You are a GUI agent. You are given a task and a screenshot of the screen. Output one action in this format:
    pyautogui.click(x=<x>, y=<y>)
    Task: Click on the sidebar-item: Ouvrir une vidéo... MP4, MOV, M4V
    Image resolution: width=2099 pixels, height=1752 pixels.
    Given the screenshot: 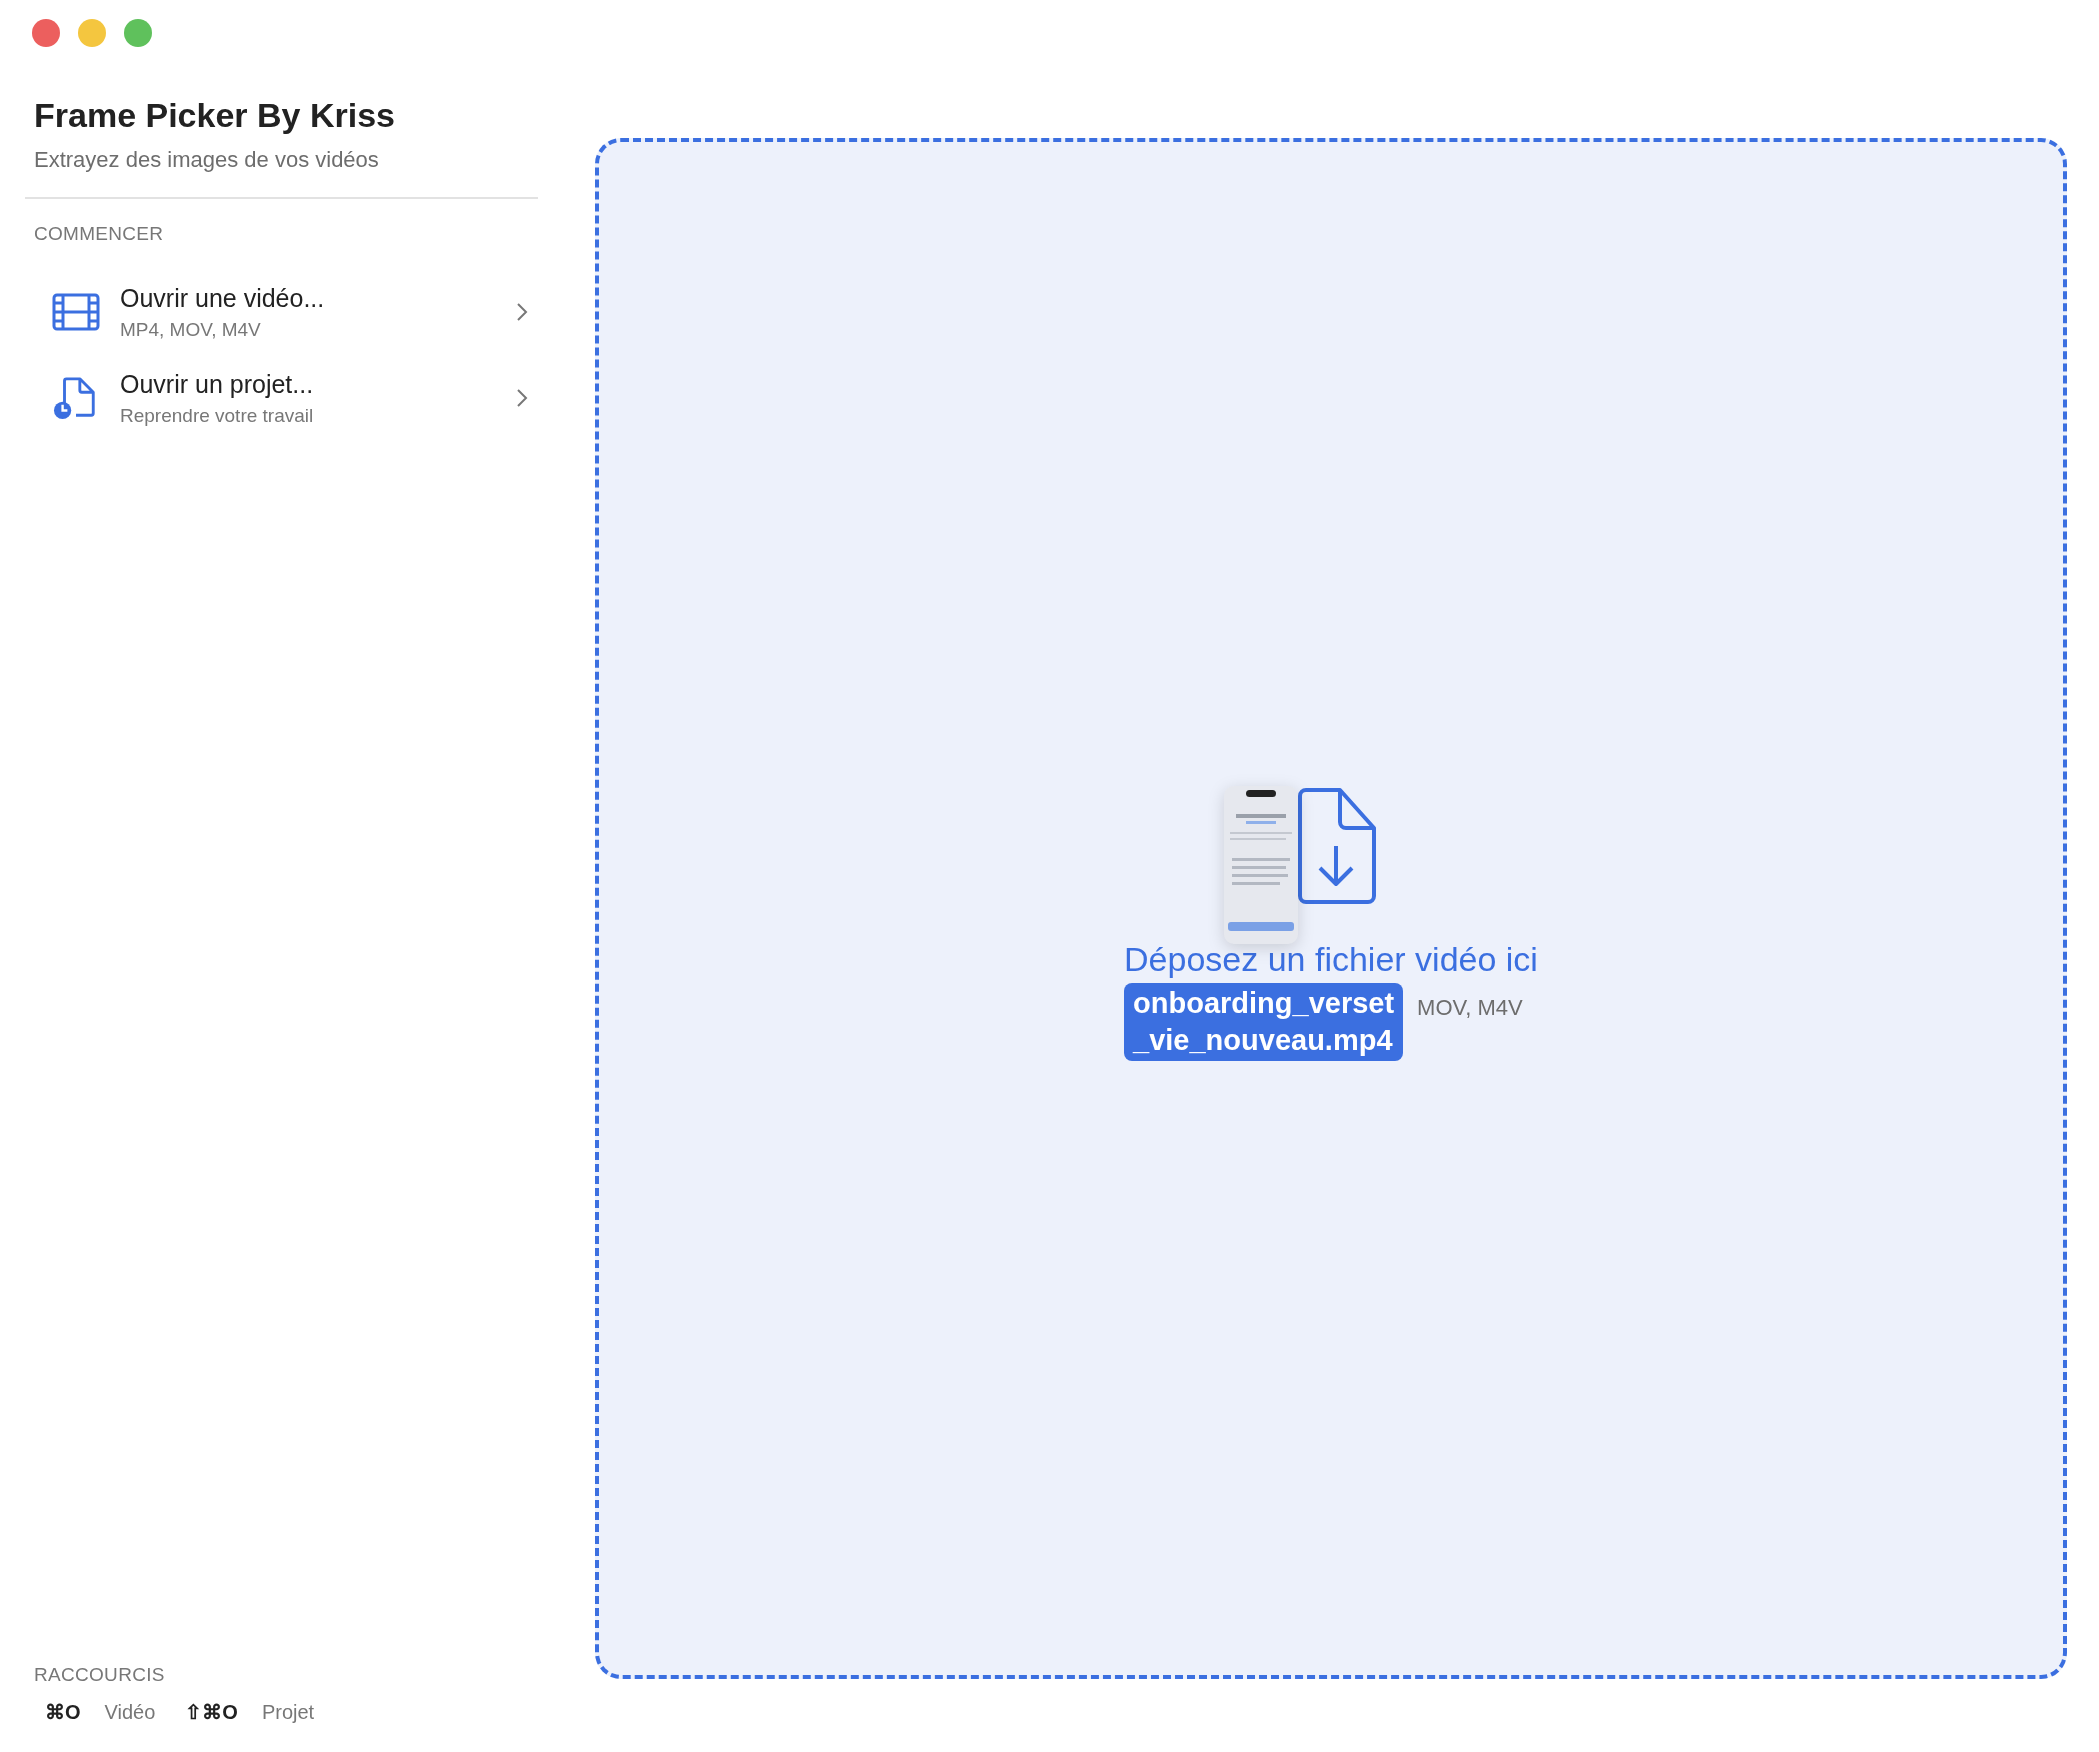 What is the action you would take?
    pyautogui.click(x=281, y=312)
    